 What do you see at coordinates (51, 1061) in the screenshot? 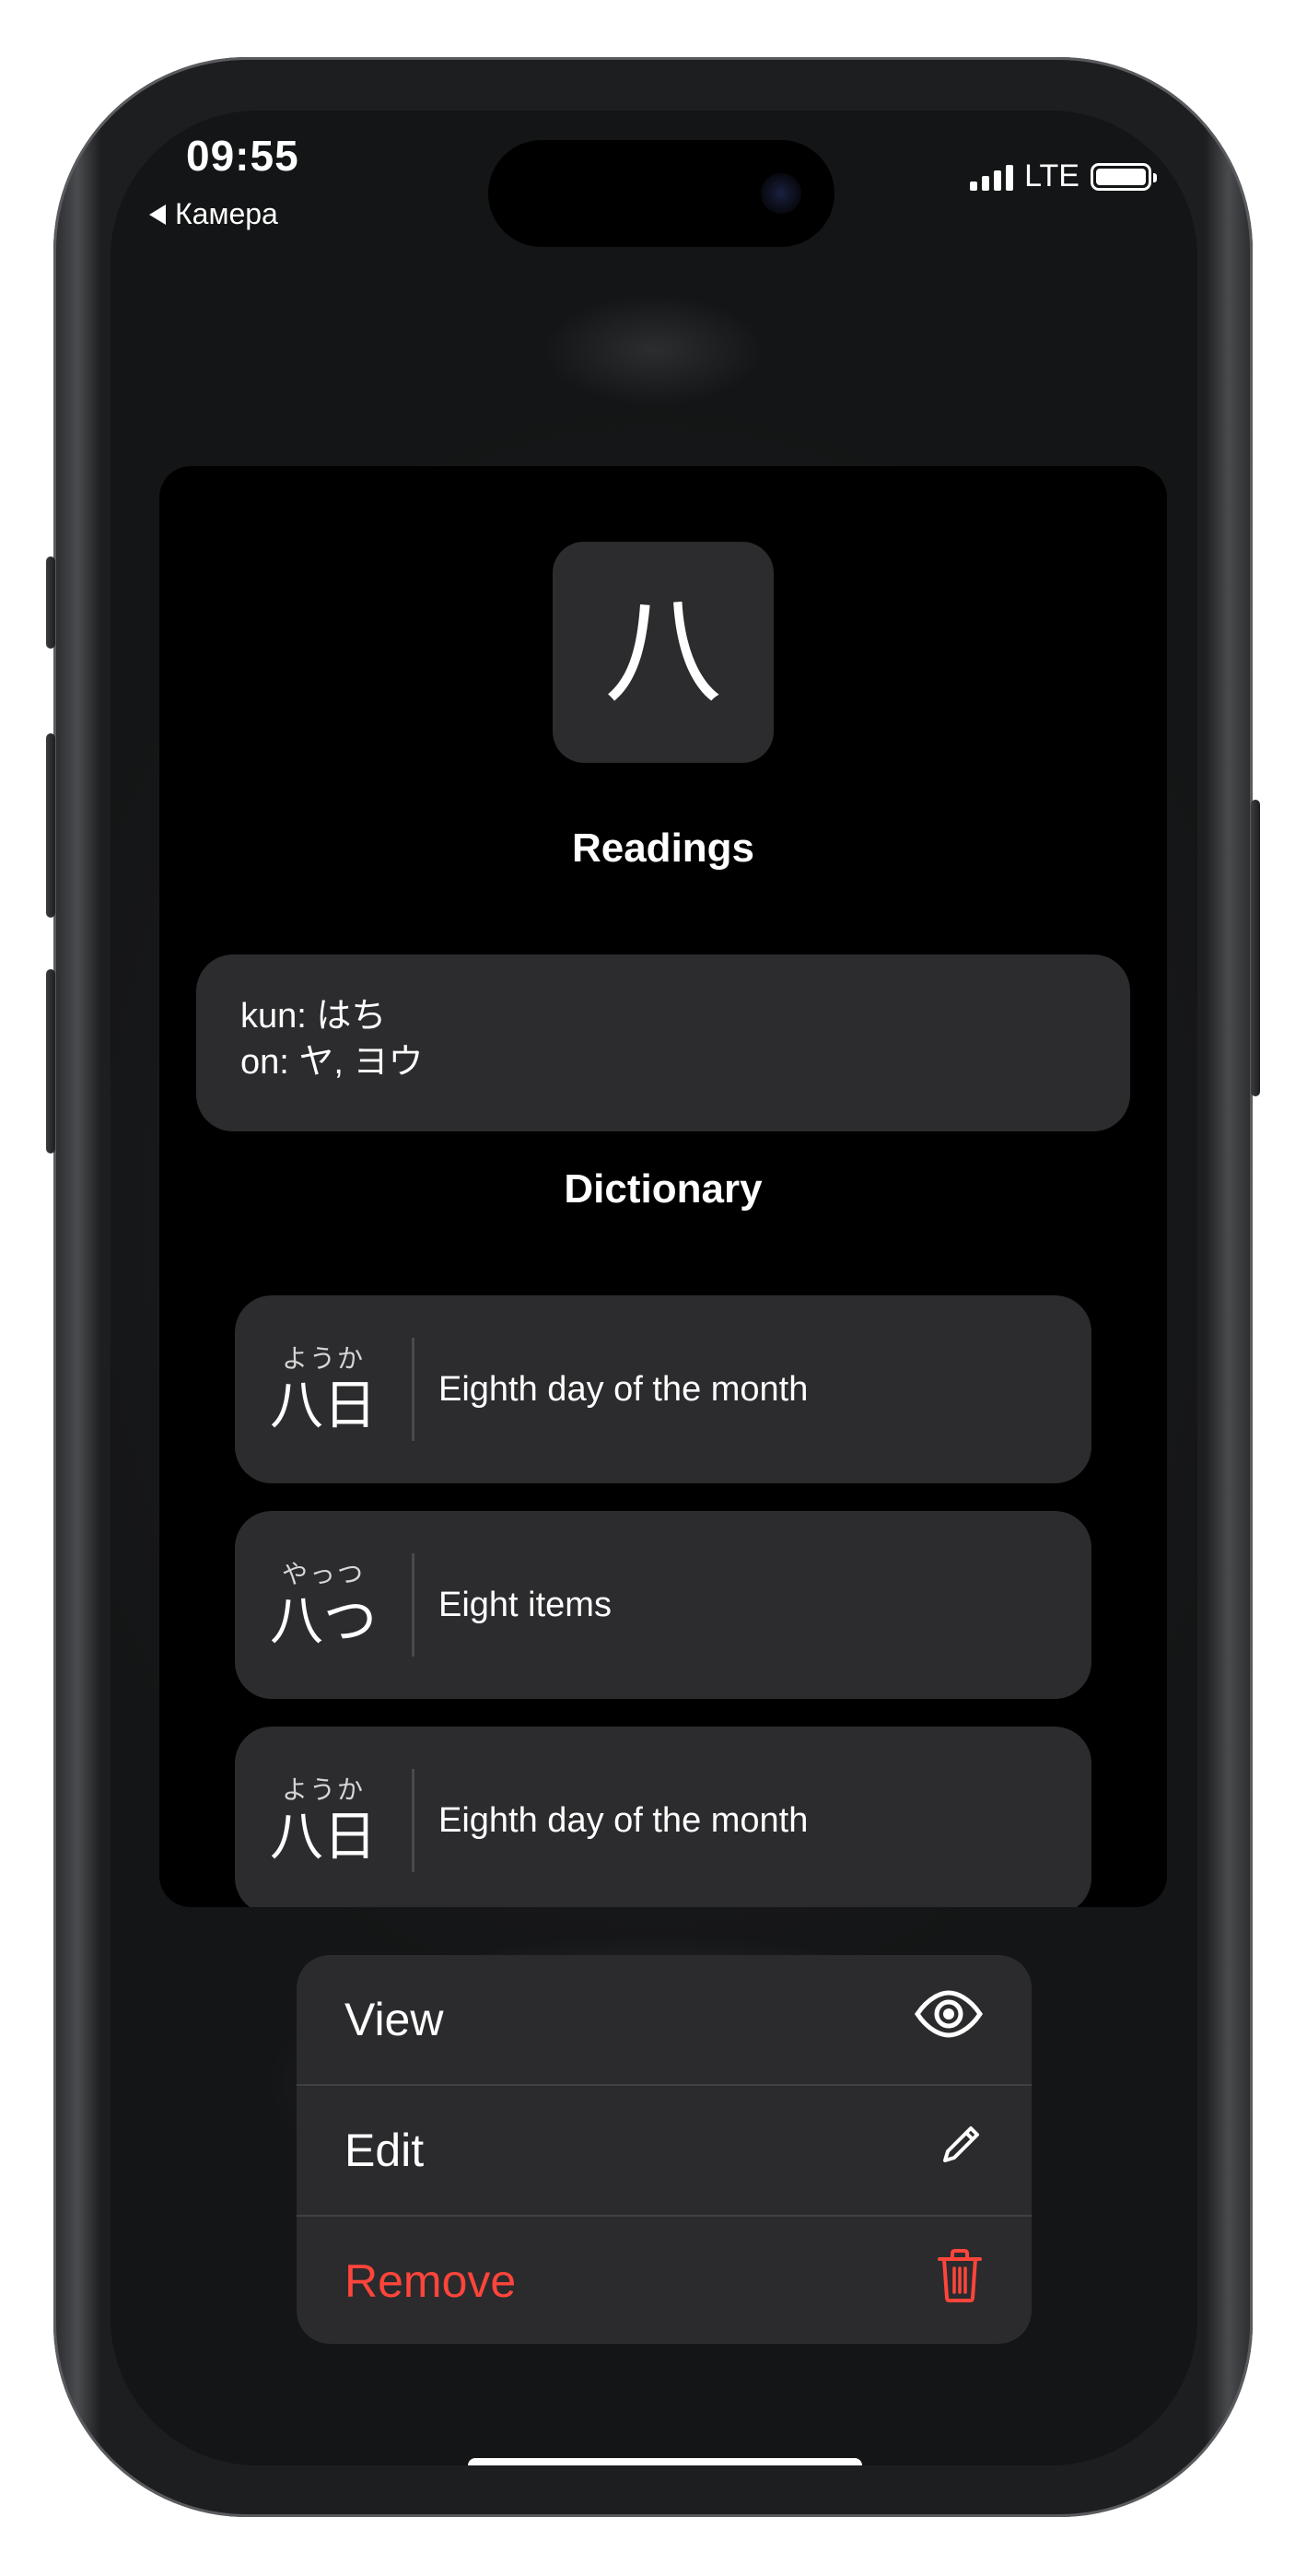
I see `volume-down-button` at bounding box center [51, 1061].